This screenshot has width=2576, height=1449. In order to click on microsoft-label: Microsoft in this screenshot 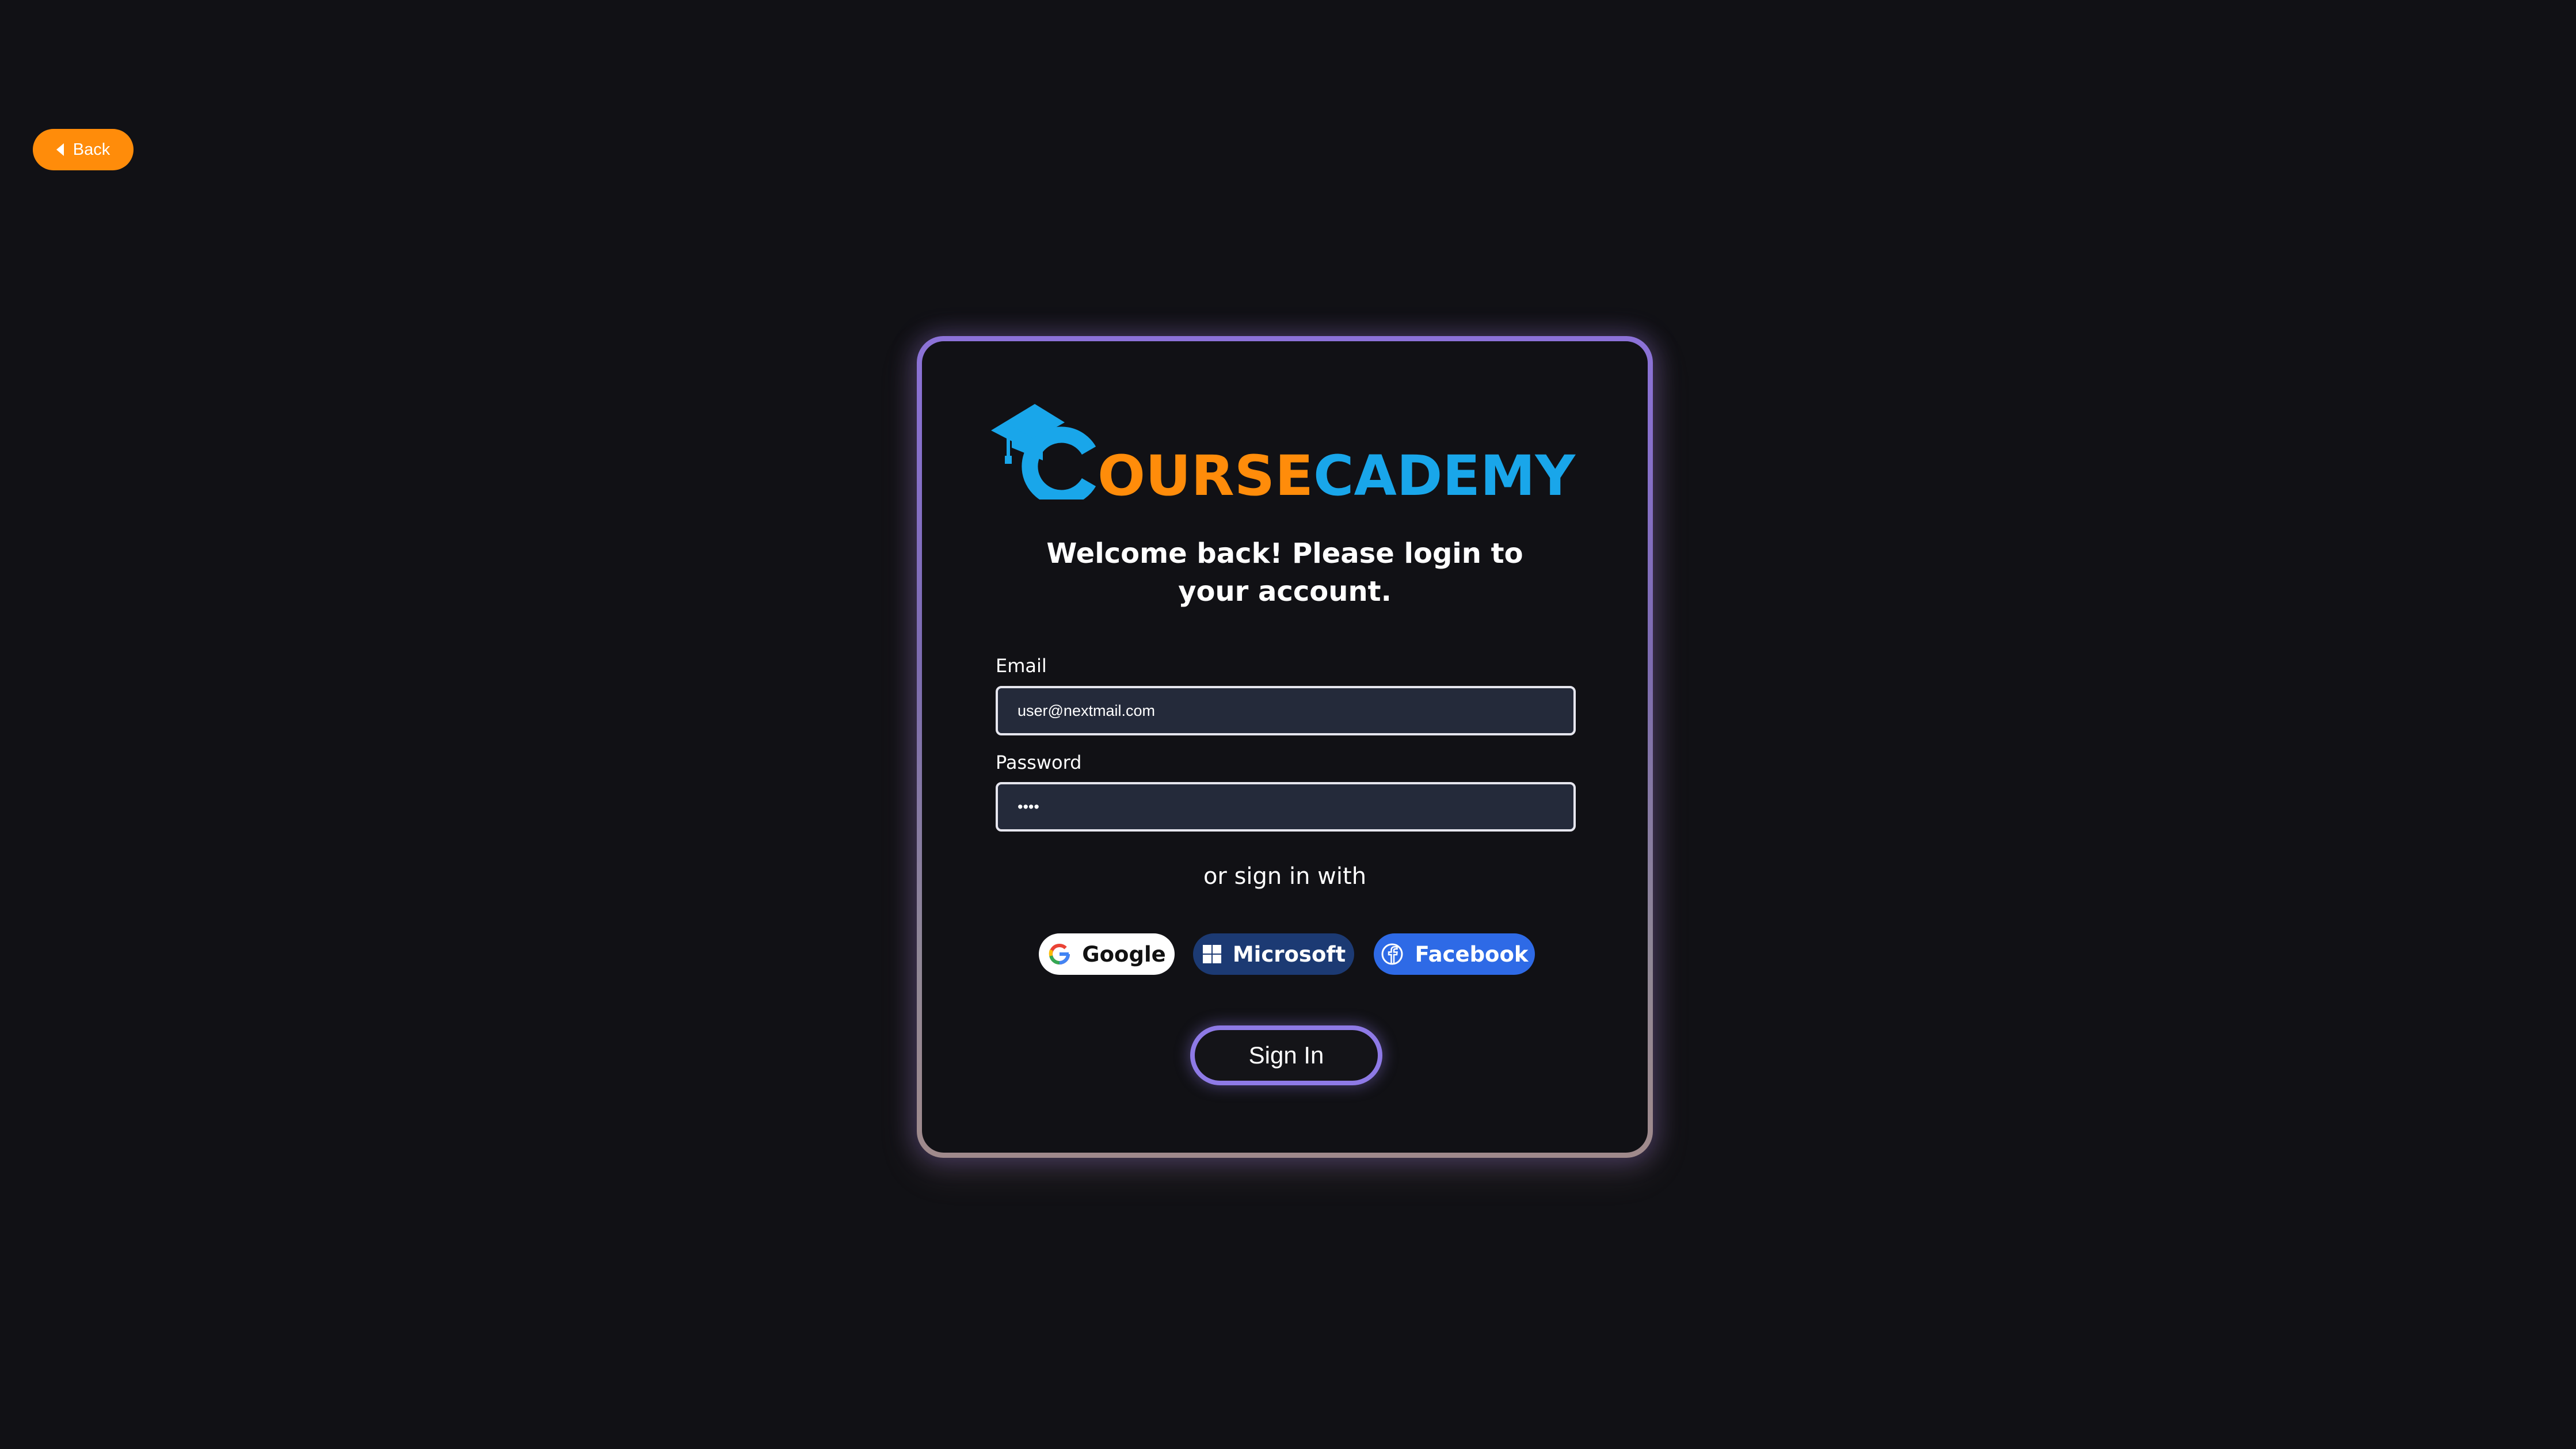, I will do `click(1289, 954)`.